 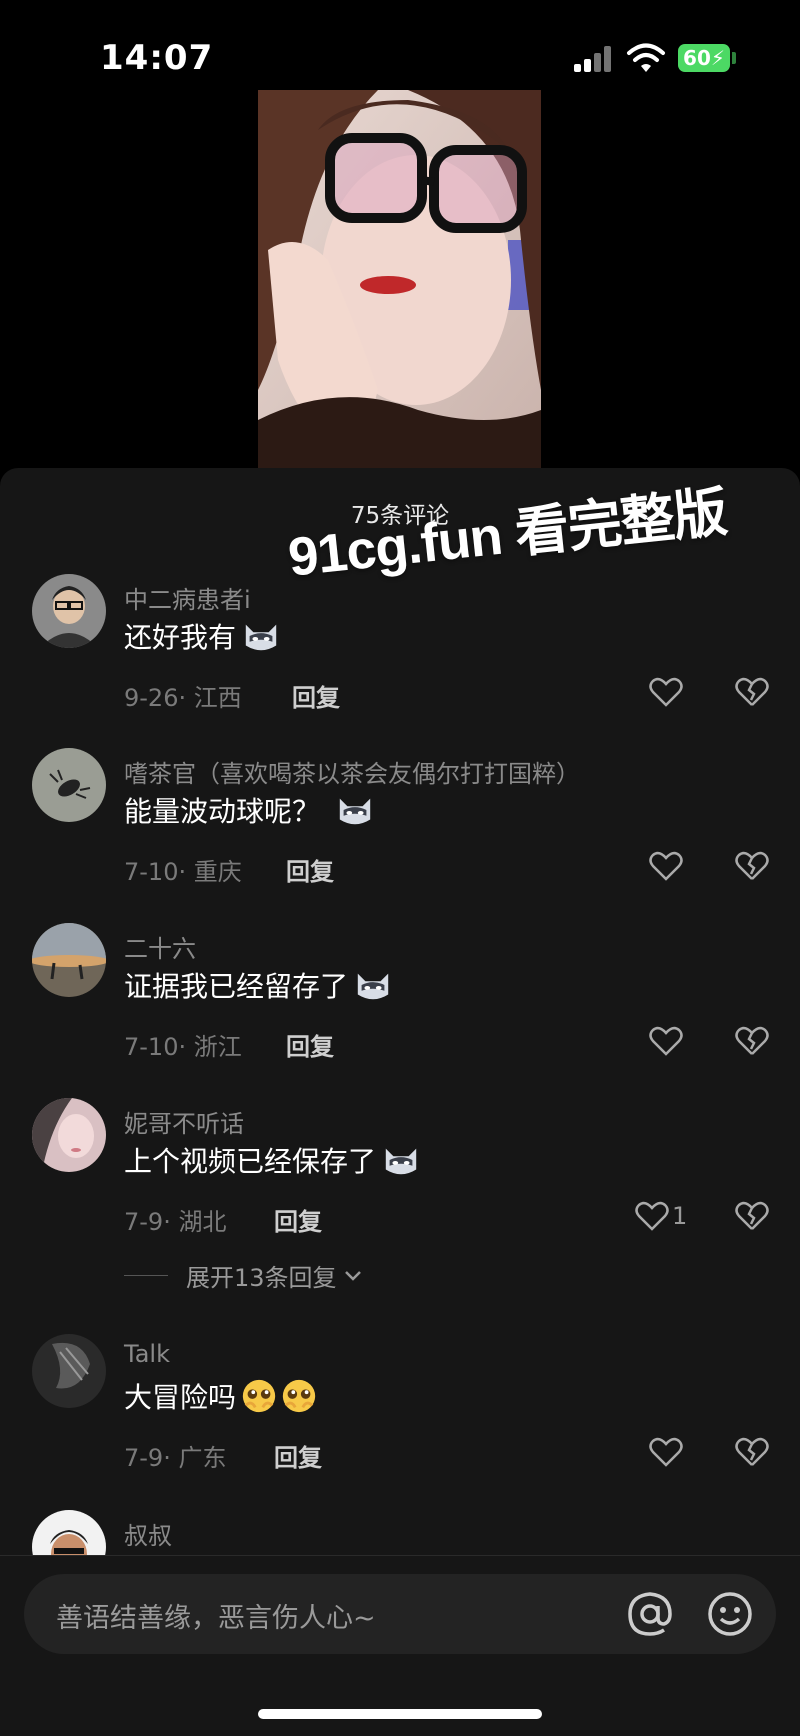 I want to click on comment-text: 大冒险吗, so click(x=221, y=1396).